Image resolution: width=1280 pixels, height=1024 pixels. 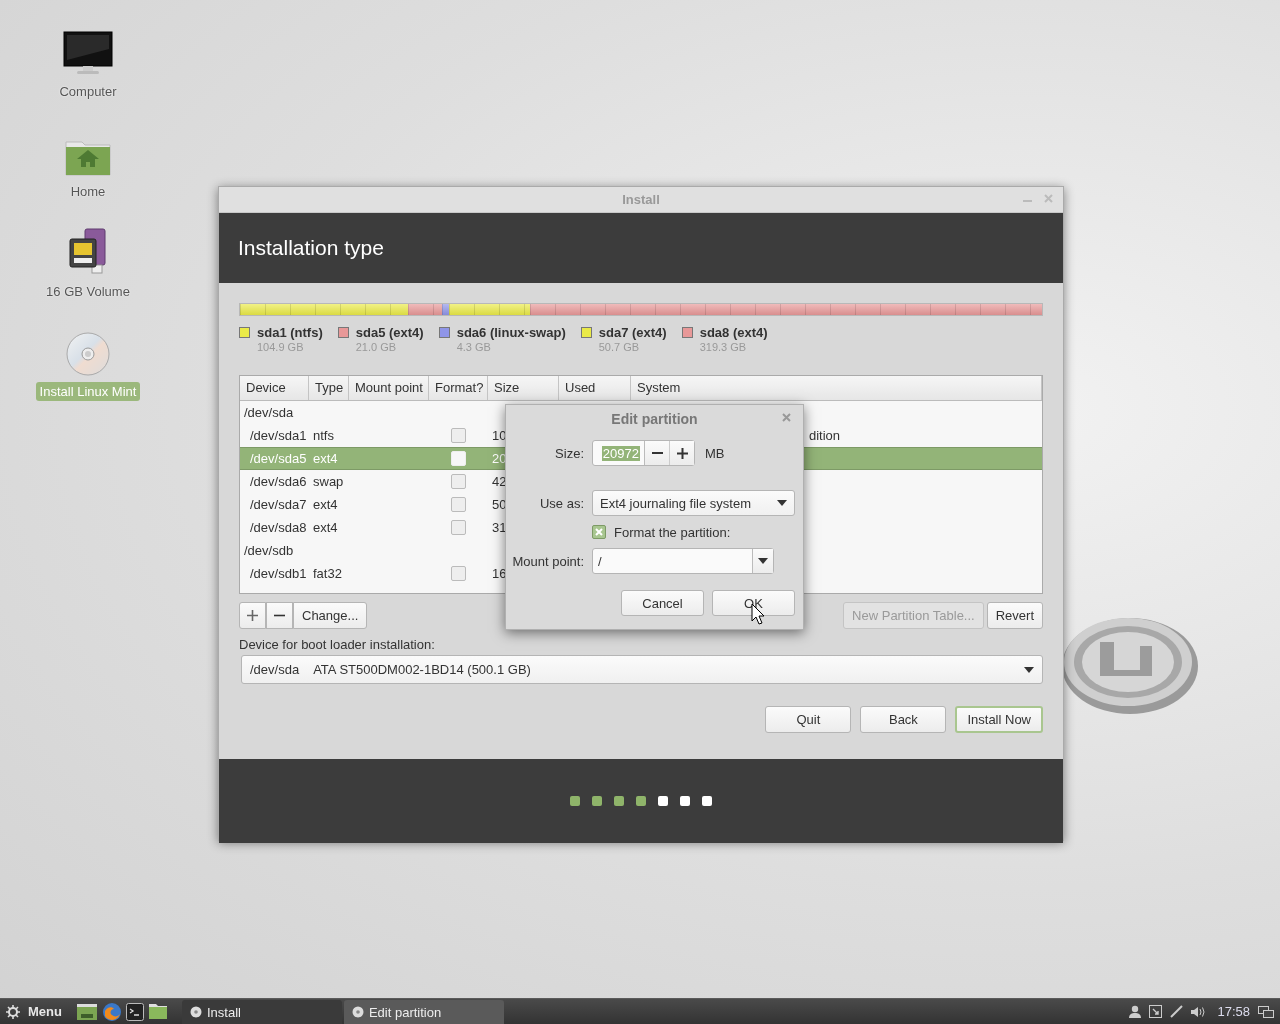 I want to click on table-cell-text: fat32, so click(x=327, y=573).